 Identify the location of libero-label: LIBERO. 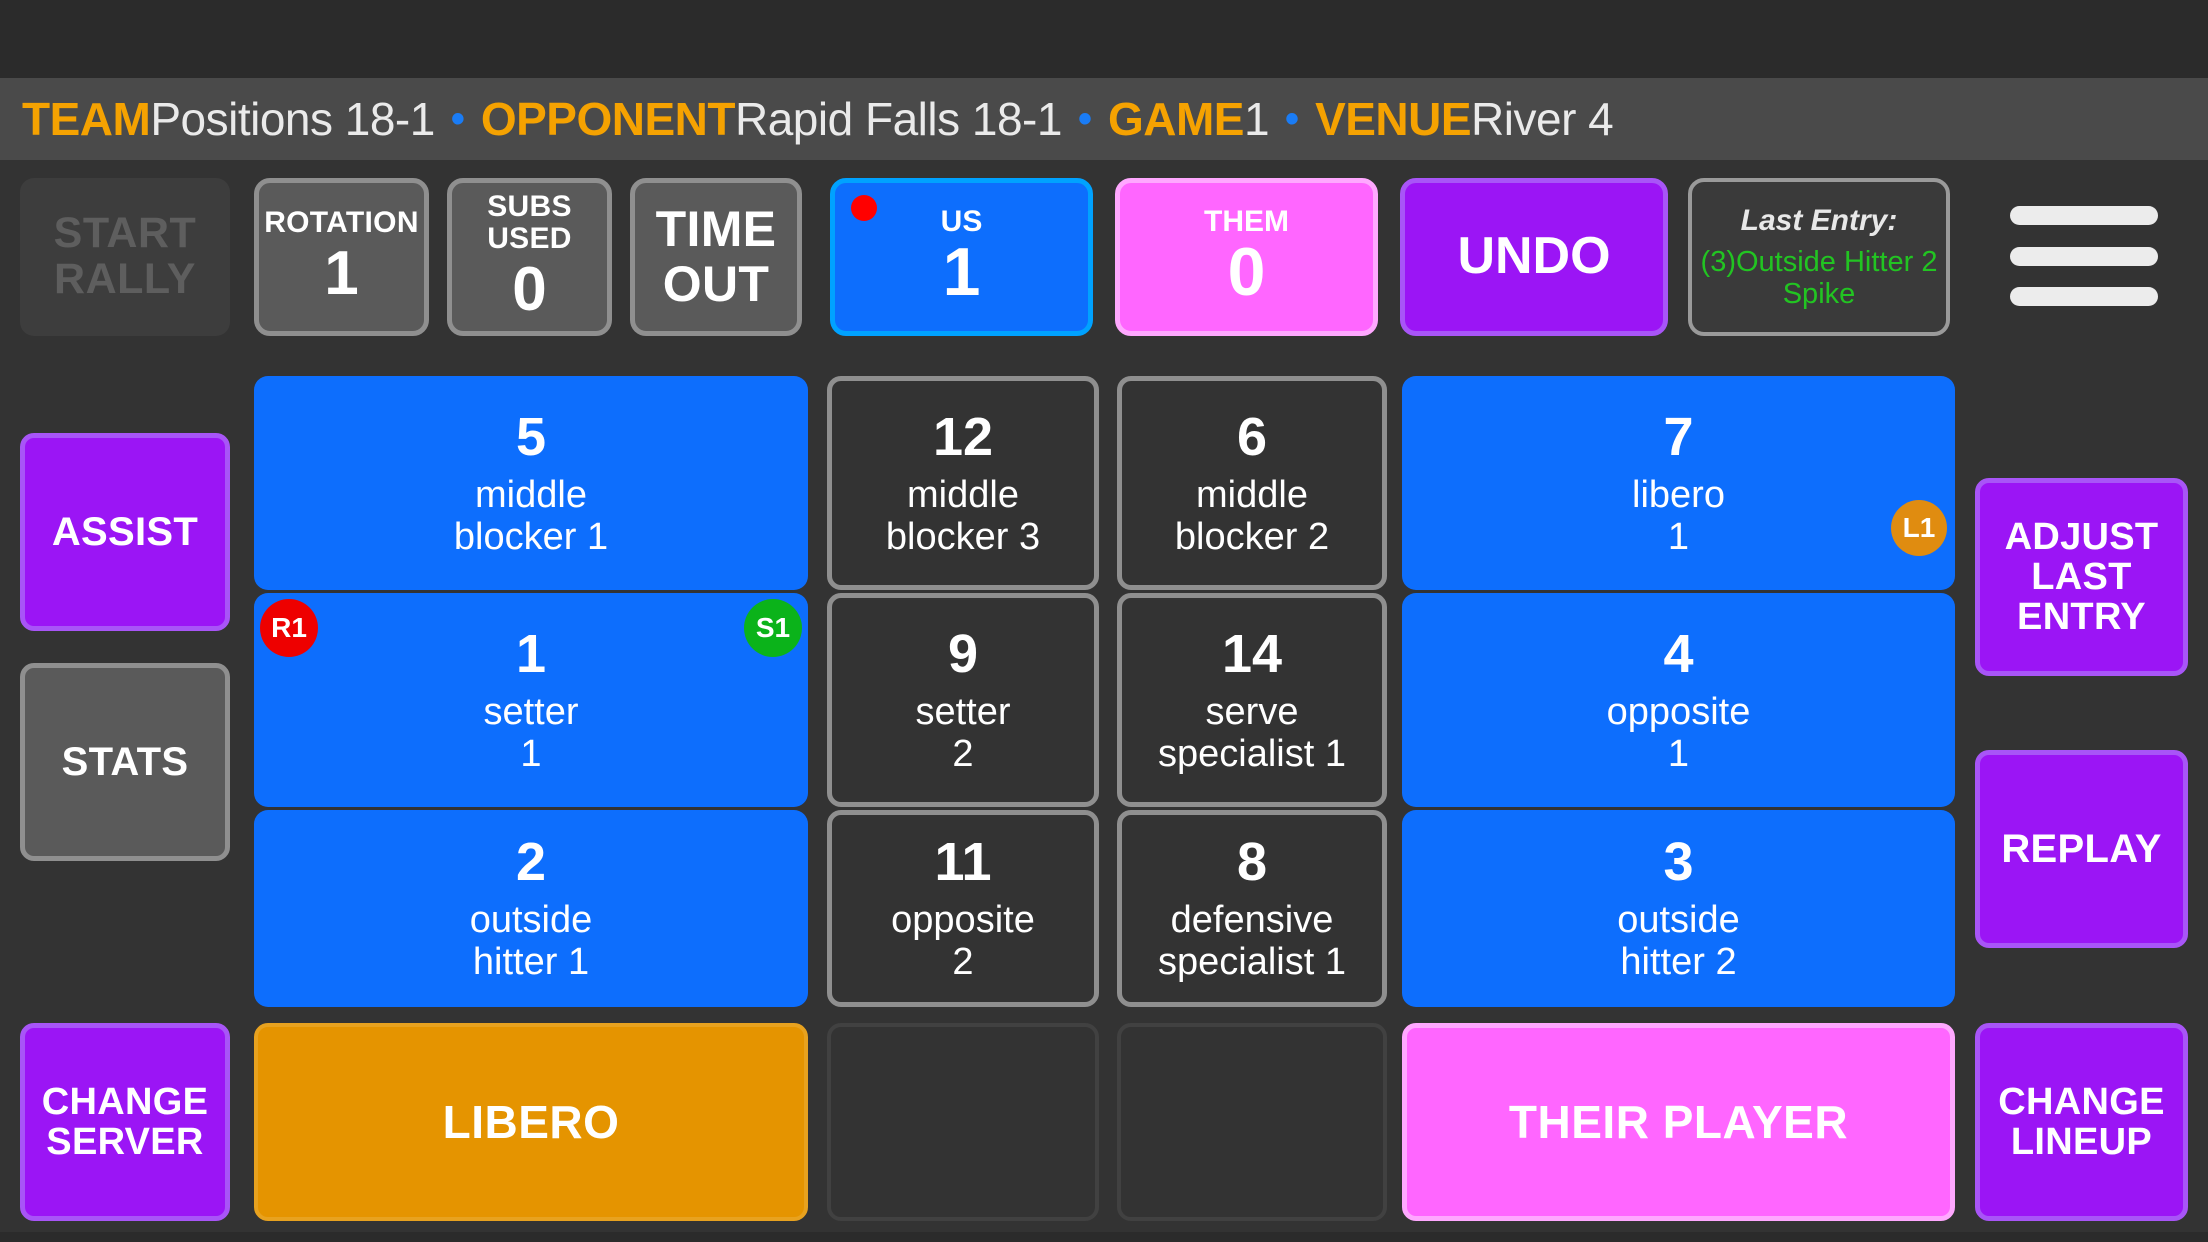
(531, 1122).